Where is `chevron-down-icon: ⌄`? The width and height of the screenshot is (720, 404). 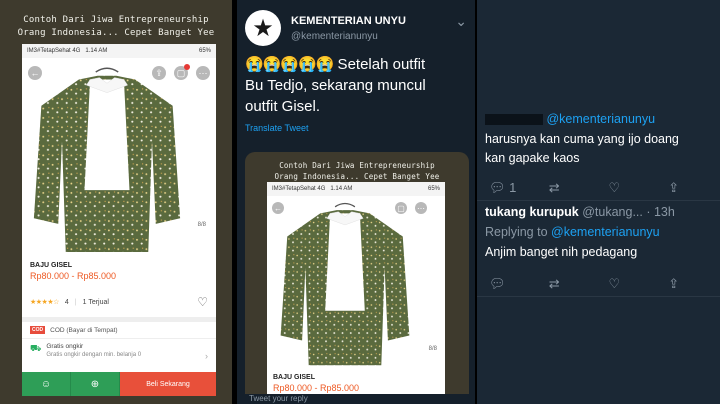
chevron-down-icon: ⌄ is located at coordinates (461, 21).